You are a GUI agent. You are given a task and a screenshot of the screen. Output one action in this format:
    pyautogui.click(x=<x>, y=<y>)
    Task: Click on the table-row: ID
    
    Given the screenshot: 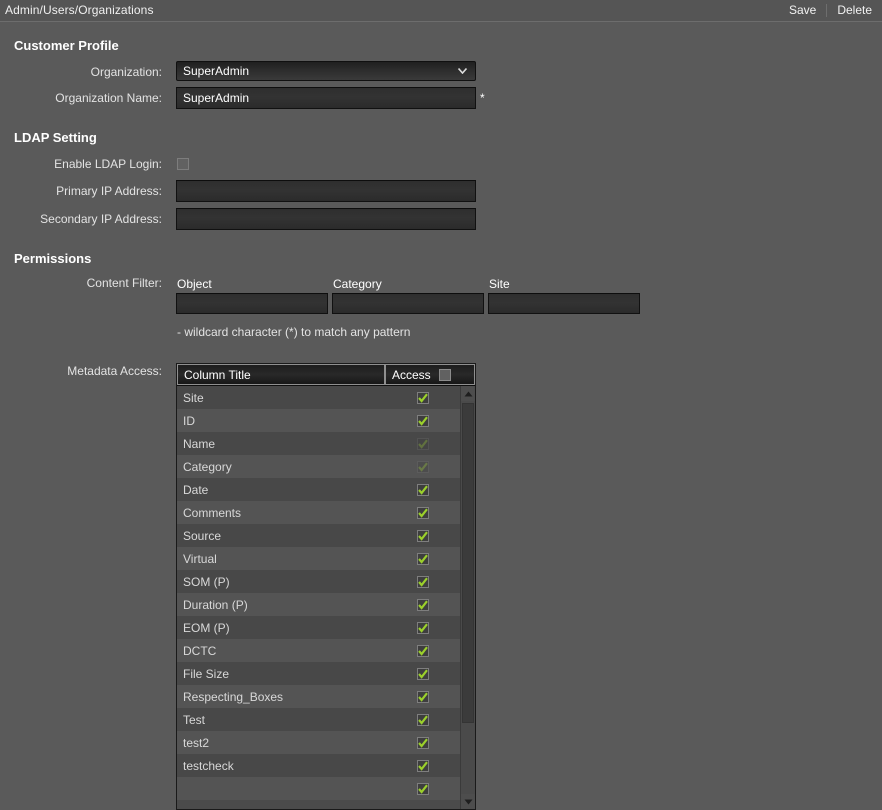 What is the action you would take?
    pyautogui.click(x=318, y=420)
    